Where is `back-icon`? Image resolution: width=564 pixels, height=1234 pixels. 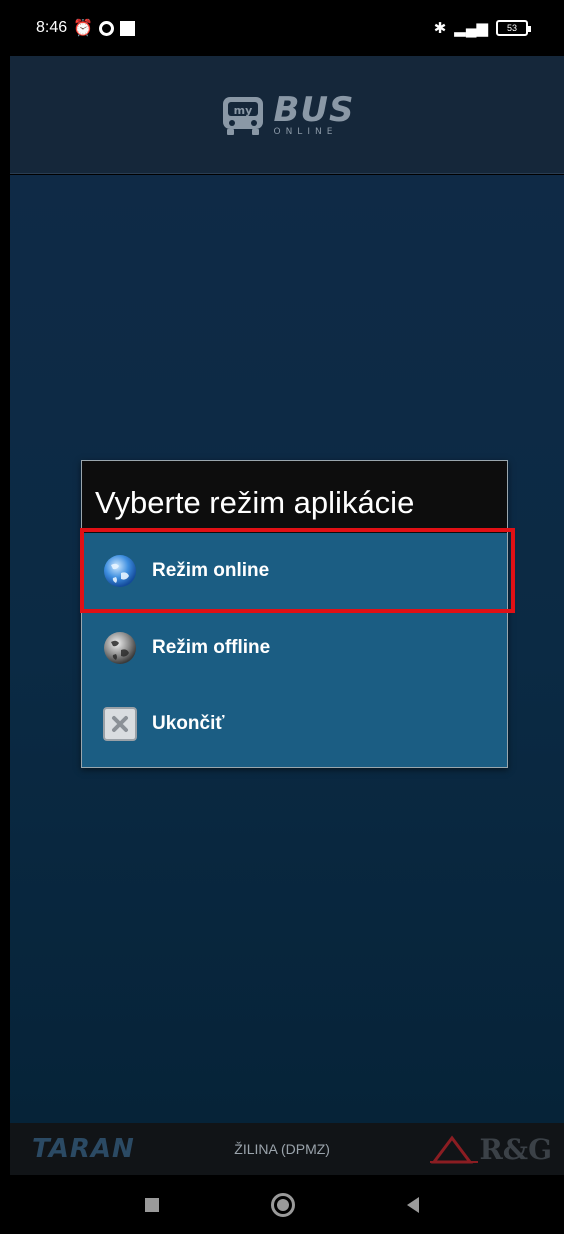 back-icon is located at coordinates (413, 1204).